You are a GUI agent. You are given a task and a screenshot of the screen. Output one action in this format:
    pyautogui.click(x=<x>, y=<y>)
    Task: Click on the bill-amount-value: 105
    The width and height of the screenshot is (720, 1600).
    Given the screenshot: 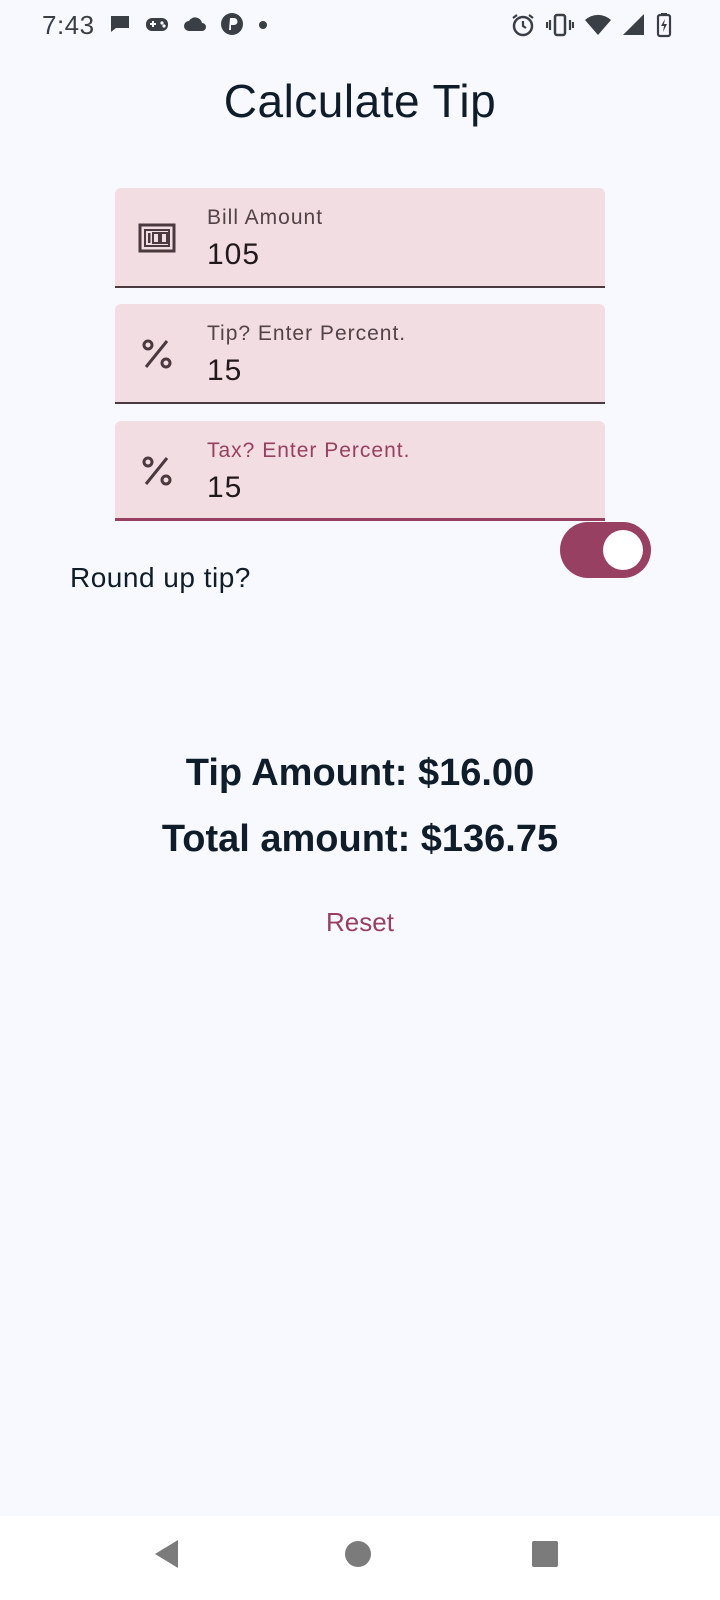 What is the action you would take?
    pyautogui.click(x=233, y=255)
    